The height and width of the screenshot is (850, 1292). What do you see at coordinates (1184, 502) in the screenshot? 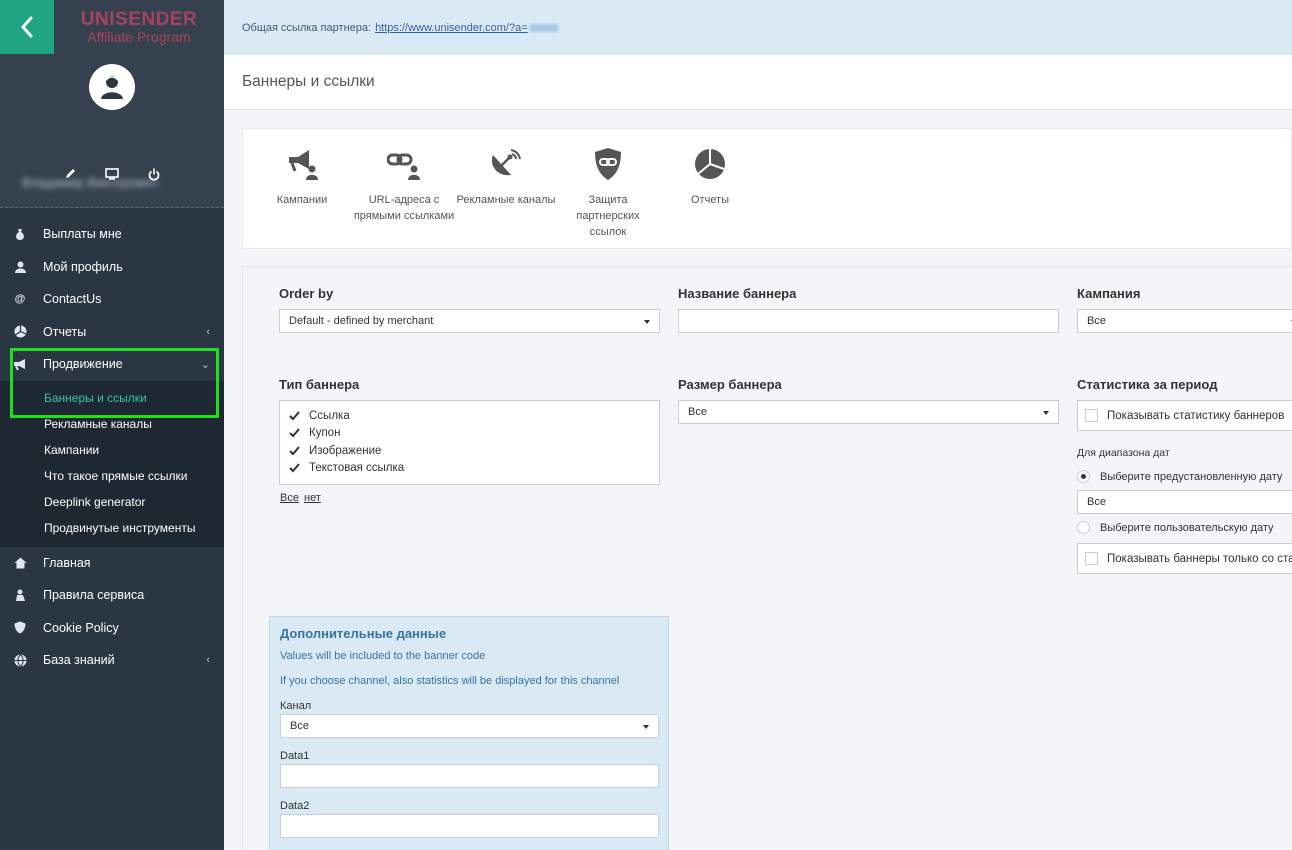
I see `preset-date-select: Все` at bounding box center [1184, 502].